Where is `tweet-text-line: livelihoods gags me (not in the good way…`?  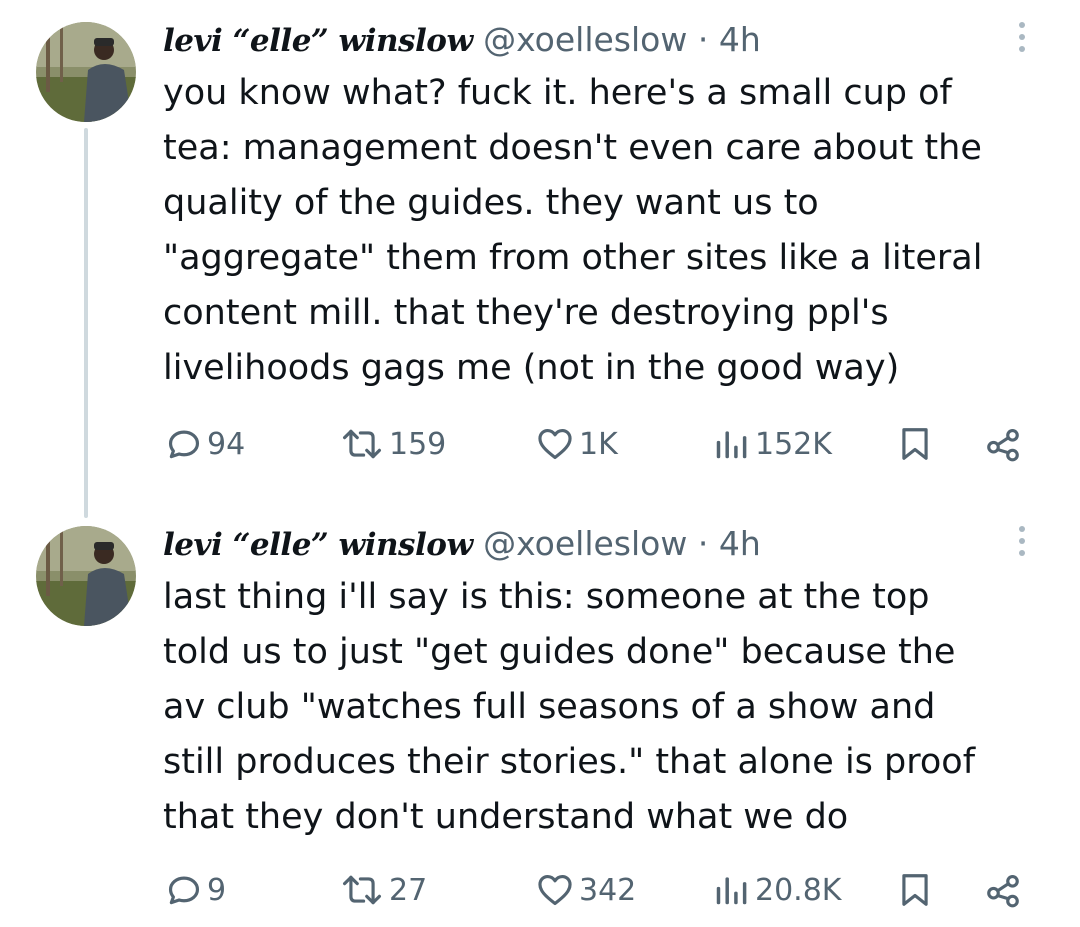
tweet-text-line: livelihoods gags me (not in the good way… is located at coordinates (531, 368).